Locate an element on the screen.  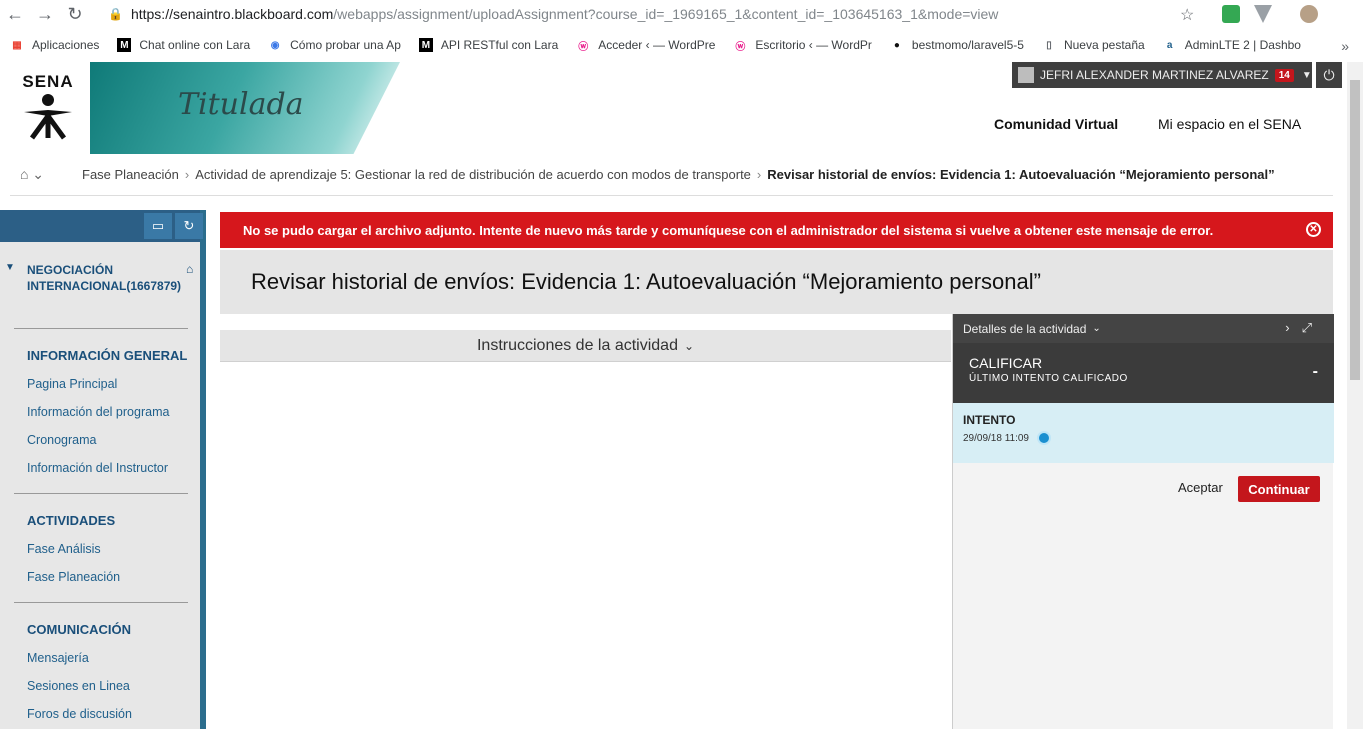
bookmark-item: ⓦ Escritorio ‹ — WordPr is located at coordinates (802, 45).